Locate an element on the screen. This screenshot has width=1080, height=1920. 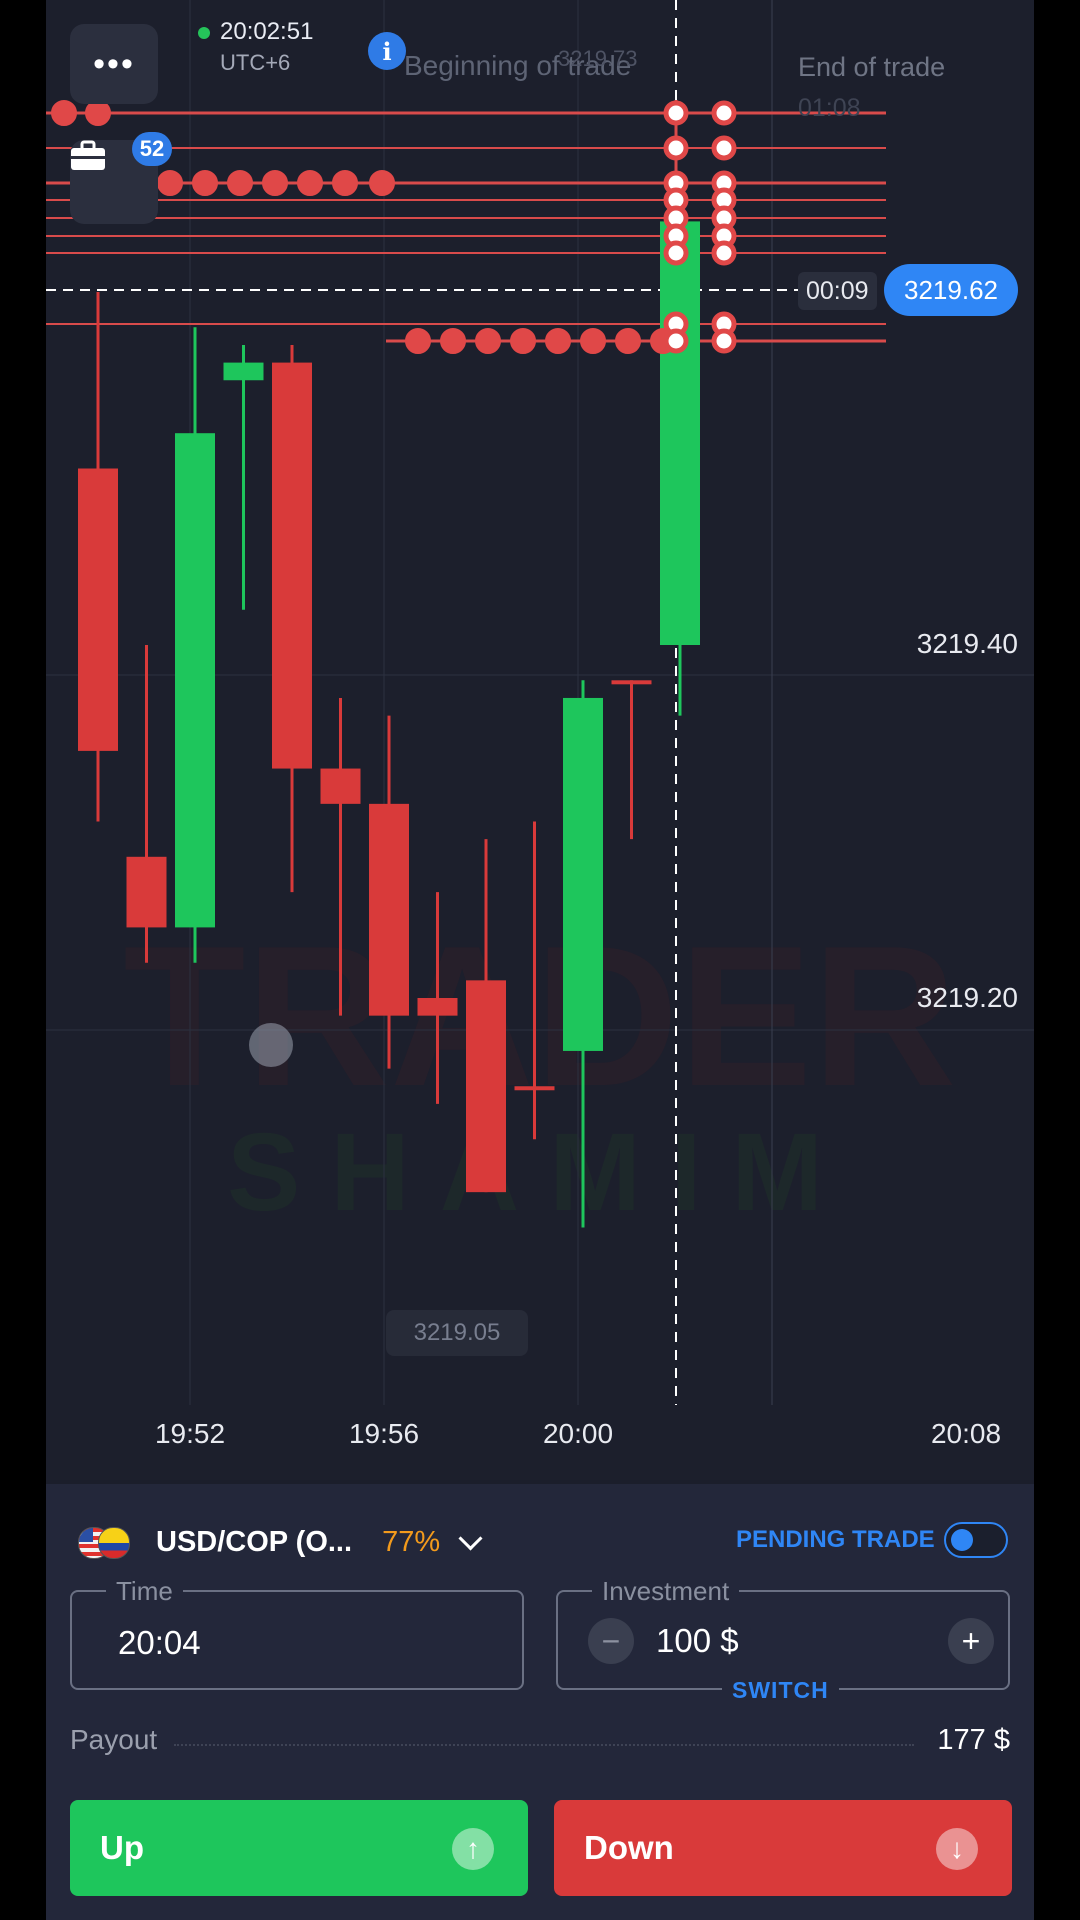
pending-trade-toggle is located at coordinates (976, 1540).